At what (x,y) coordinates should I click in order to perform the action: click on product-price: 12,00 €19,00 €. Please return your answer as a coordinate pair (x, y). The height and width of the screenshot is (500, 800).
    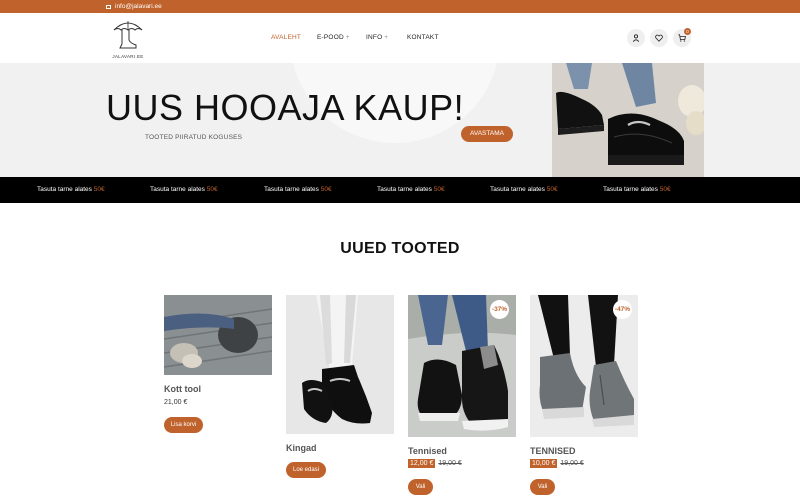
    Looking at the image, I should click on (435, 463).